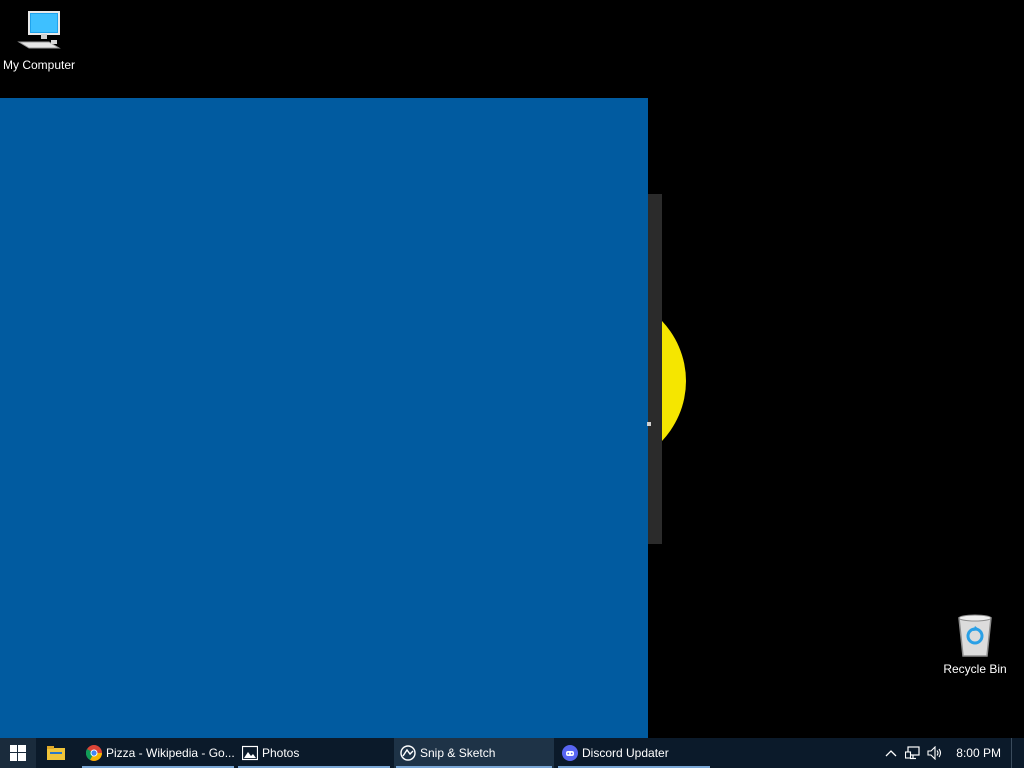 Image resolution: width=1024 pixels, height=768 pixels. I want to click on windows-logo-icon, so click(18, 753).